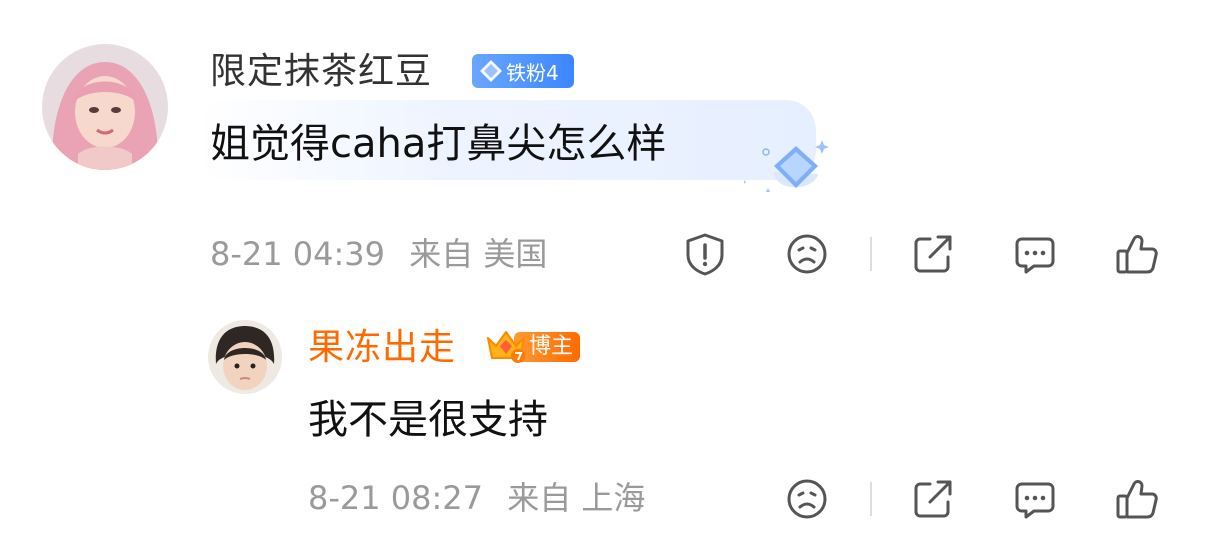  I want to click on dislike-button, so click(807, 254).